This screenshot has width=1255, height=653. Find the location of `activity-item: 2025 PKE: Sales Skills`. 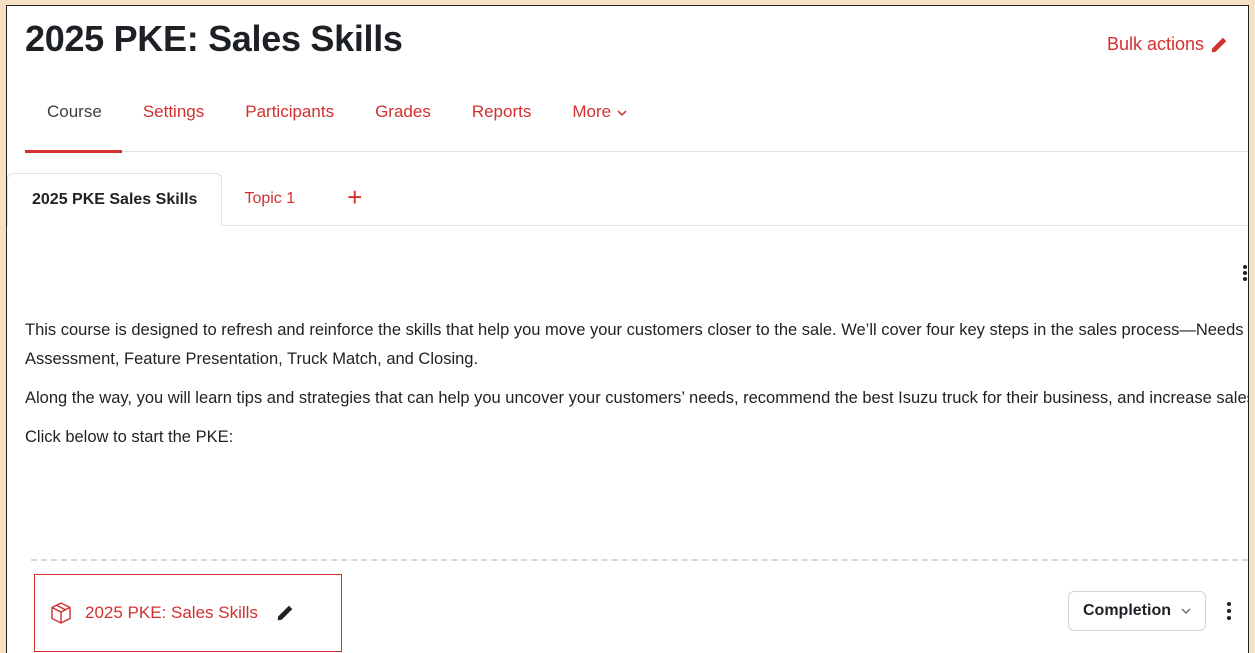

activity-item: 2025 PKE: Sales Skills is located at coordinates (188, 613).